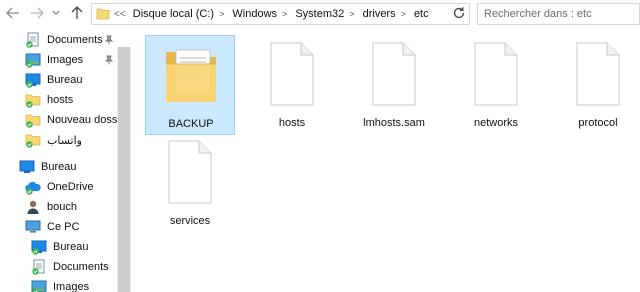 The height and width of the screenshot is (292, 640). What do you see at coordinates (120, 14) in the screenshot?
I see `overflow-chevron: <<` at bounding box center [120, 14].